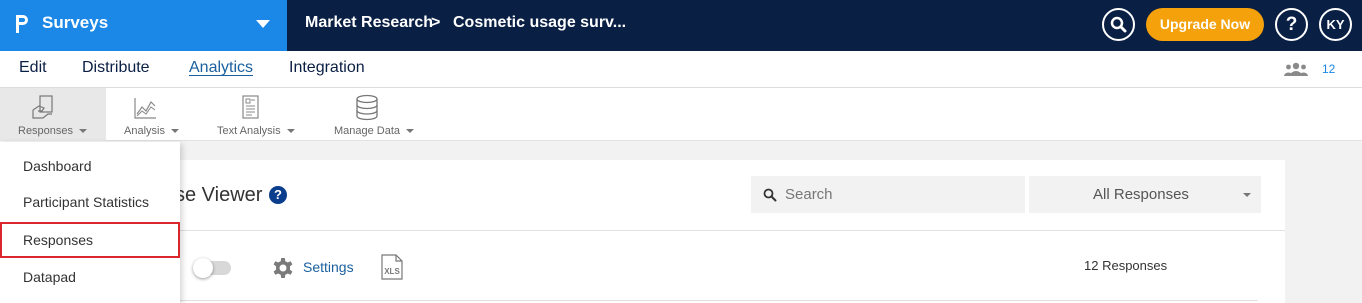  I want to click on toolbar-responses-label: Responses, so click(46, 131).